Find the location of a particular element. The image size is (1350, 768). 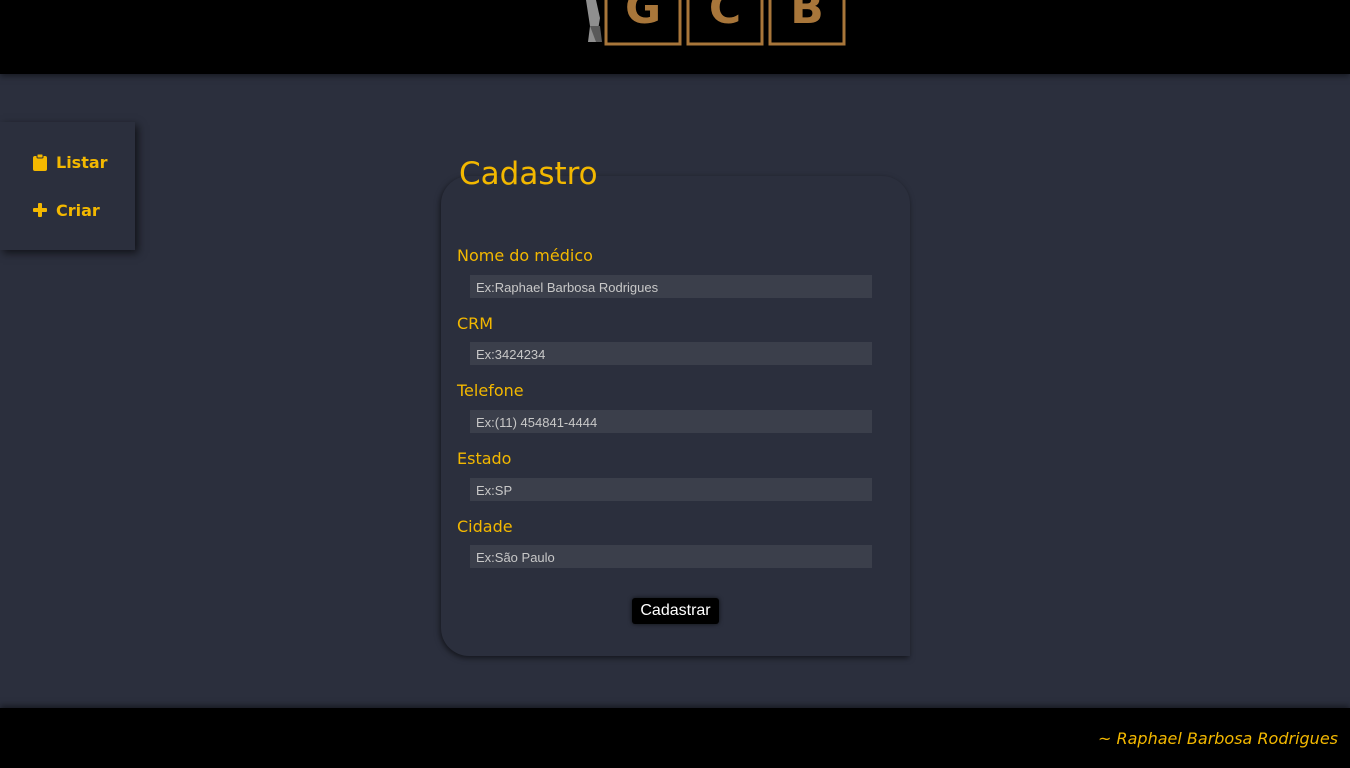

phone-input is located at coordinates (671, 421).